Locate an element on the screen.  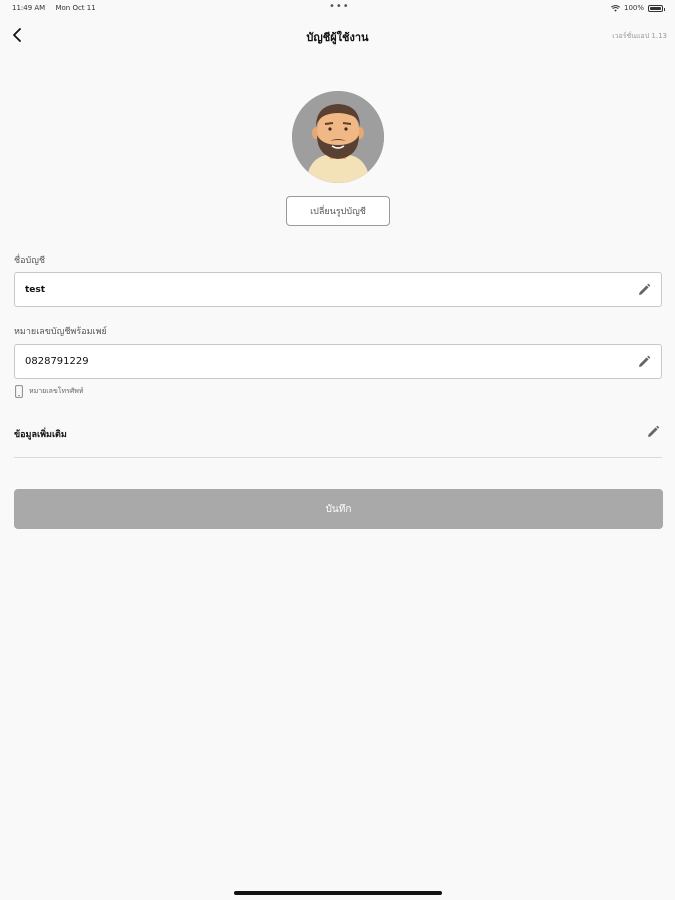
nav-bar: บัญชีผู้ใช้งาน เวอร์ชั่นแอป 1.13 is located at coordinates (337, 35).